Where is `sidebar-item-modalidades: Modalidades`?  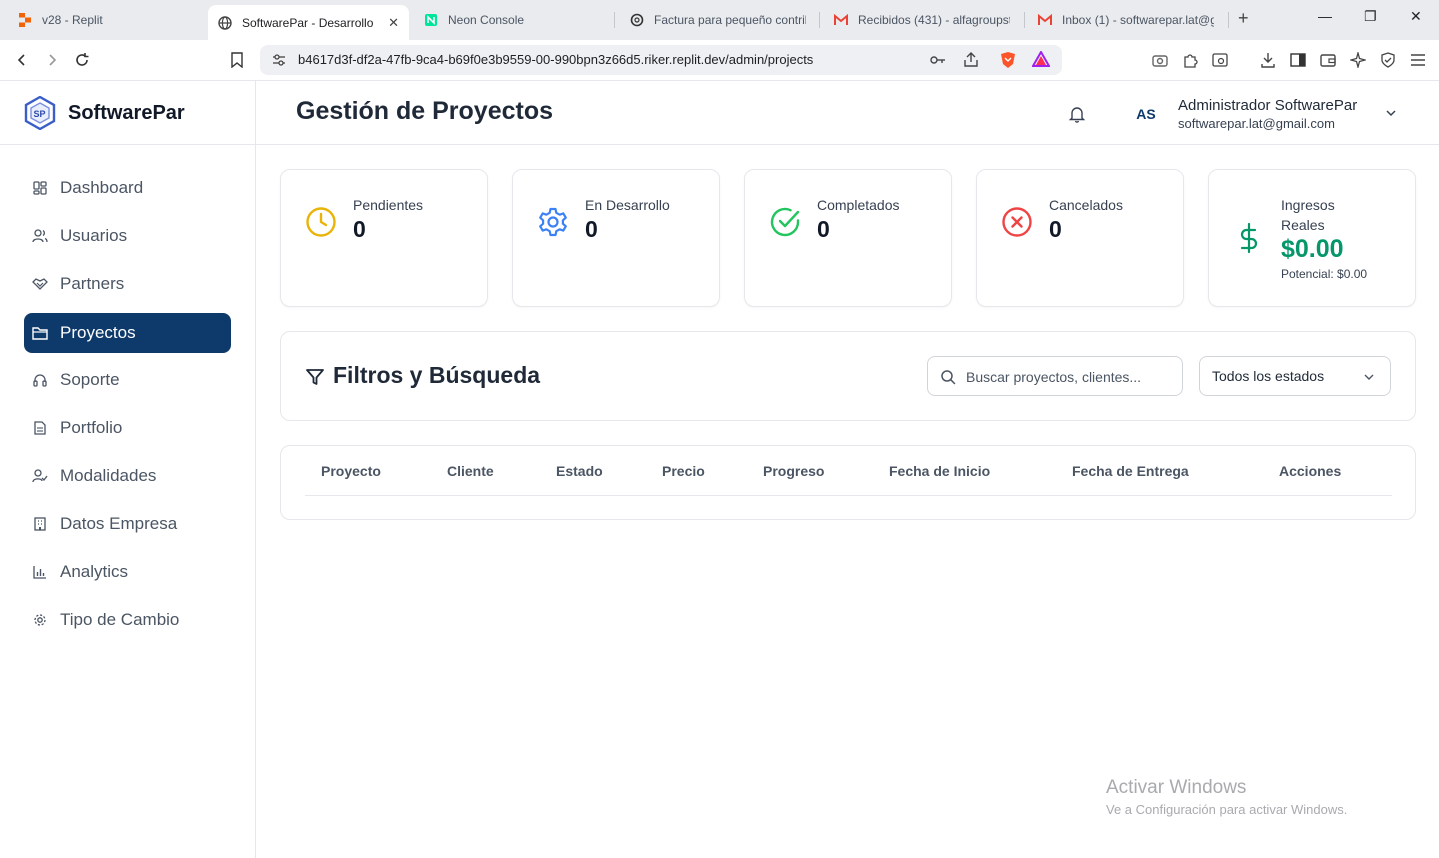
sidebar-item-modalidades: Modalidades is located at coordinates (127, 476).